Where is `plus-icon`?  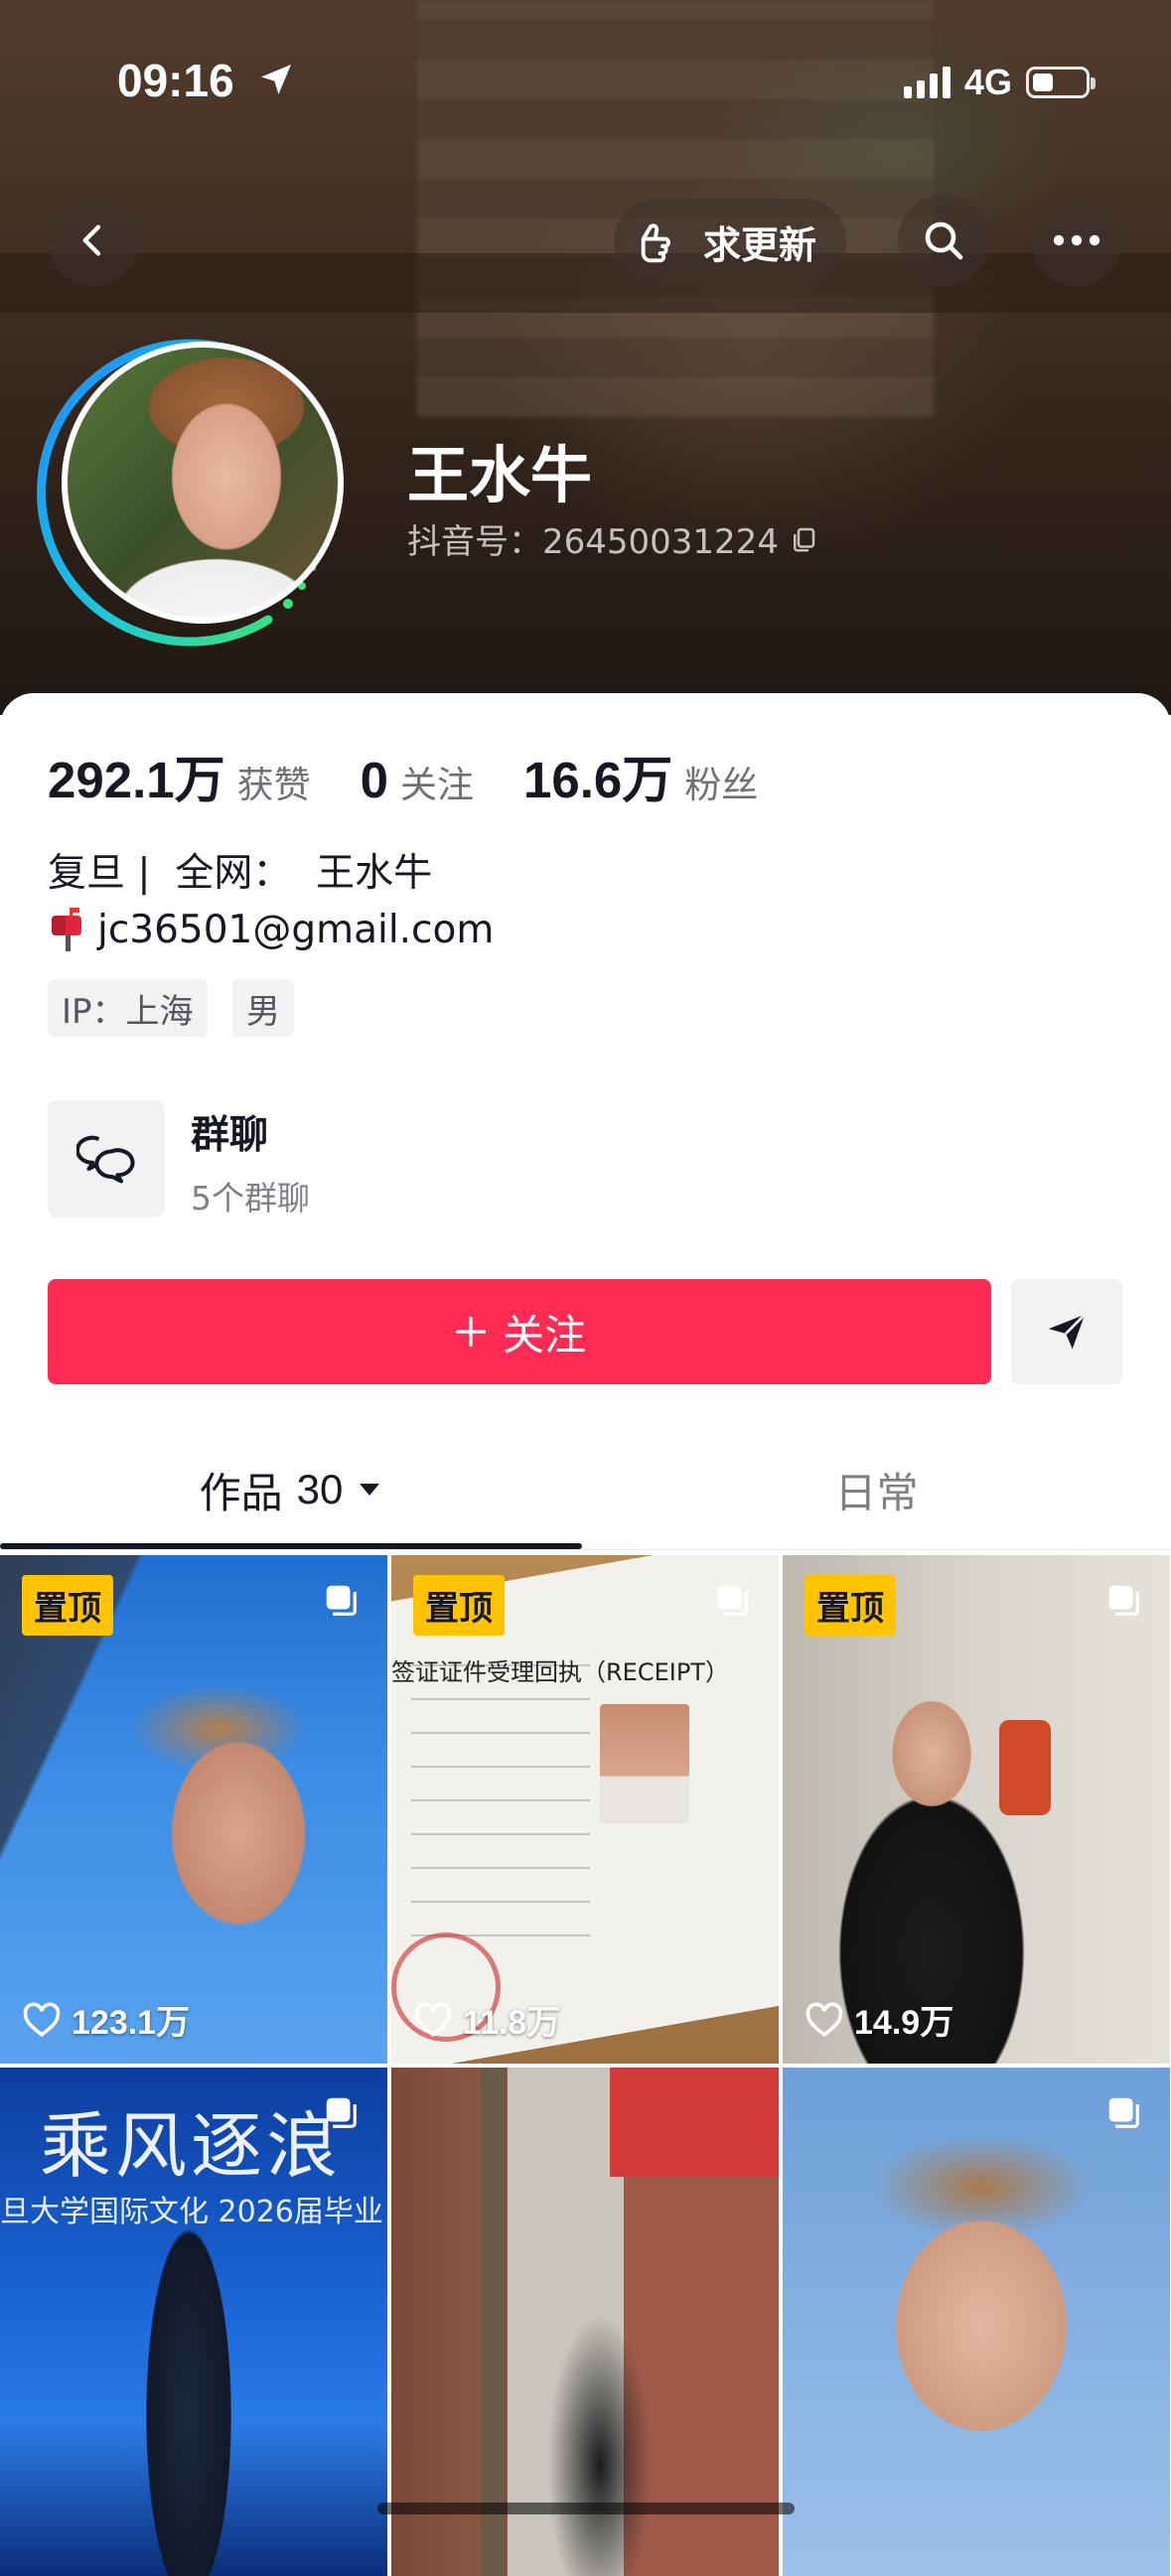
plus-icon is located at coordinates (471, 1332).